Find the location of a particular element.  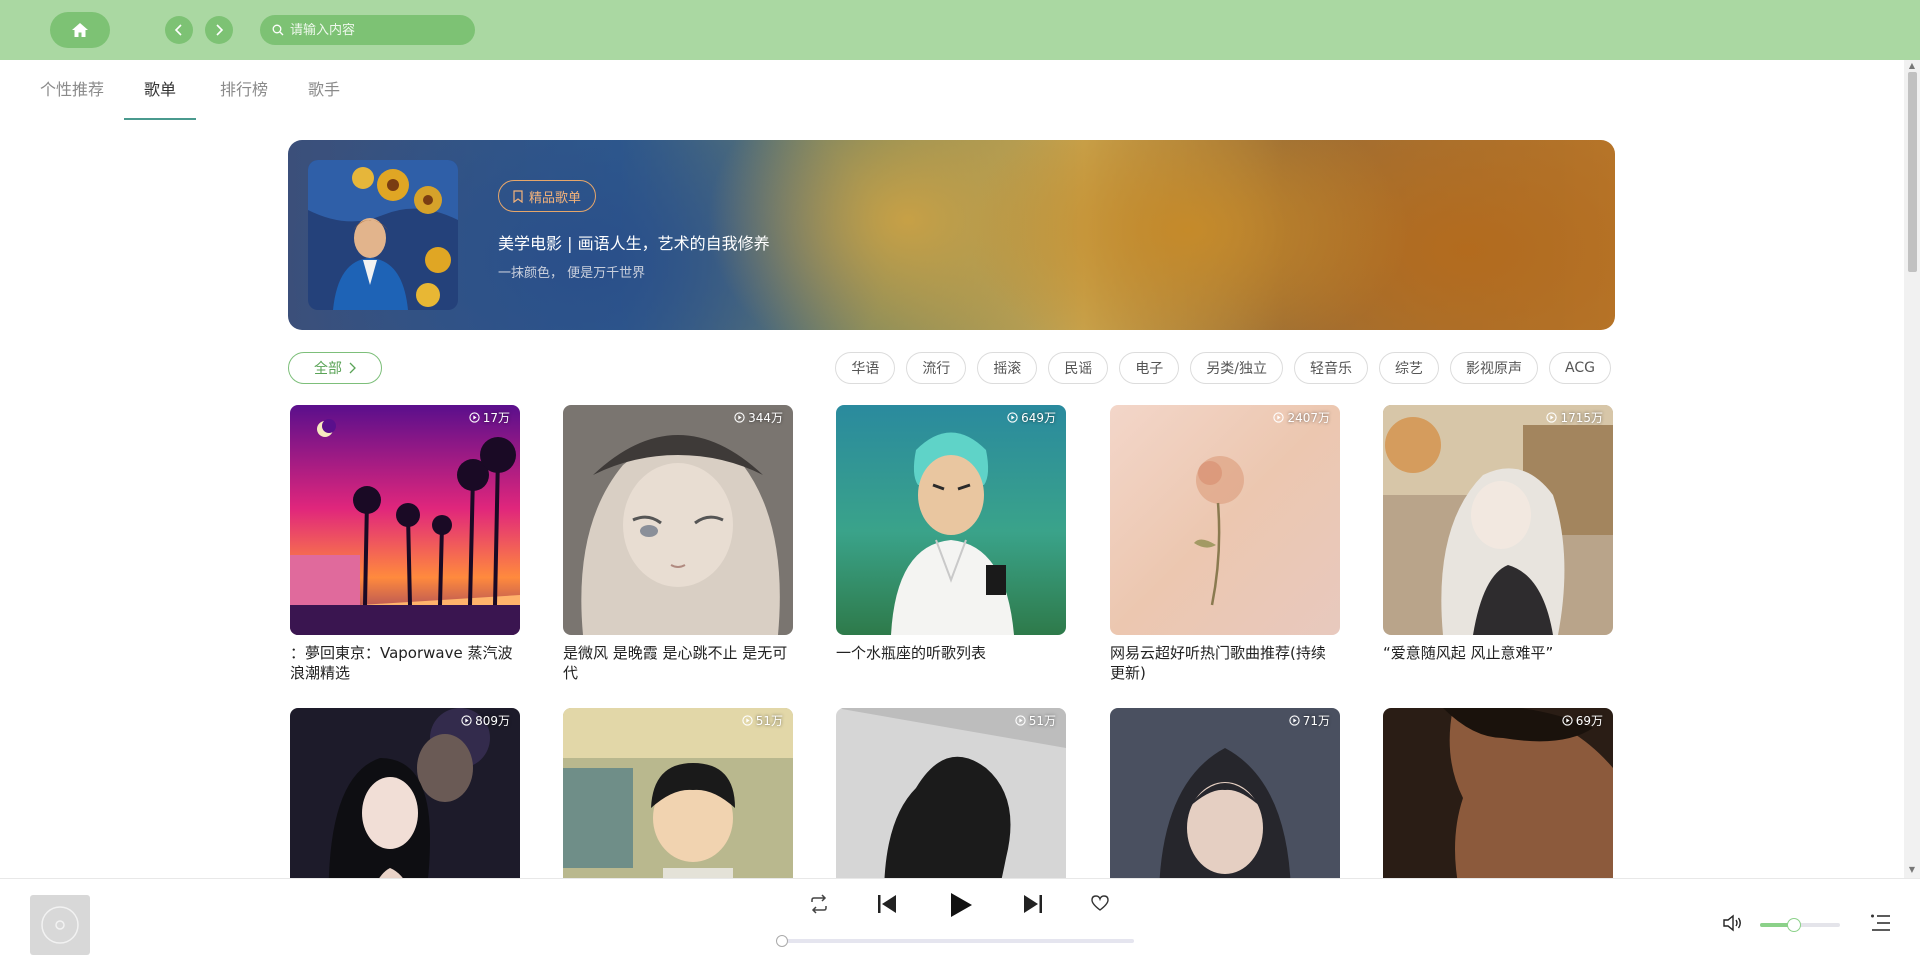

scroll-down-icon: ▼ is located at coordinates (1912, 870).